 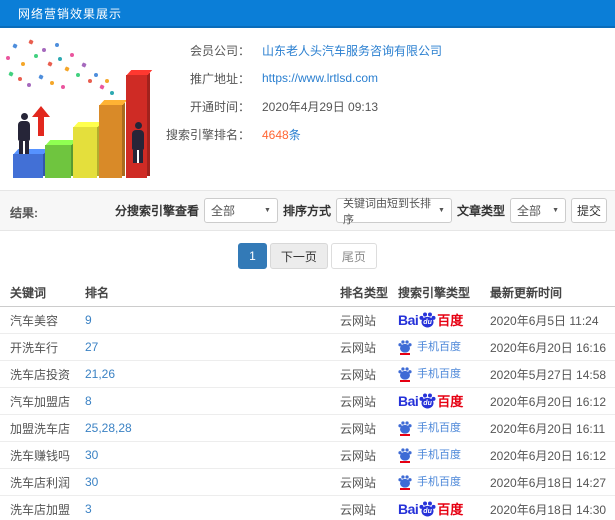 What do you see at coordinates (88, 401) in the screenshot?
I see `rank-link: 8` at bounding box center [88, 401].